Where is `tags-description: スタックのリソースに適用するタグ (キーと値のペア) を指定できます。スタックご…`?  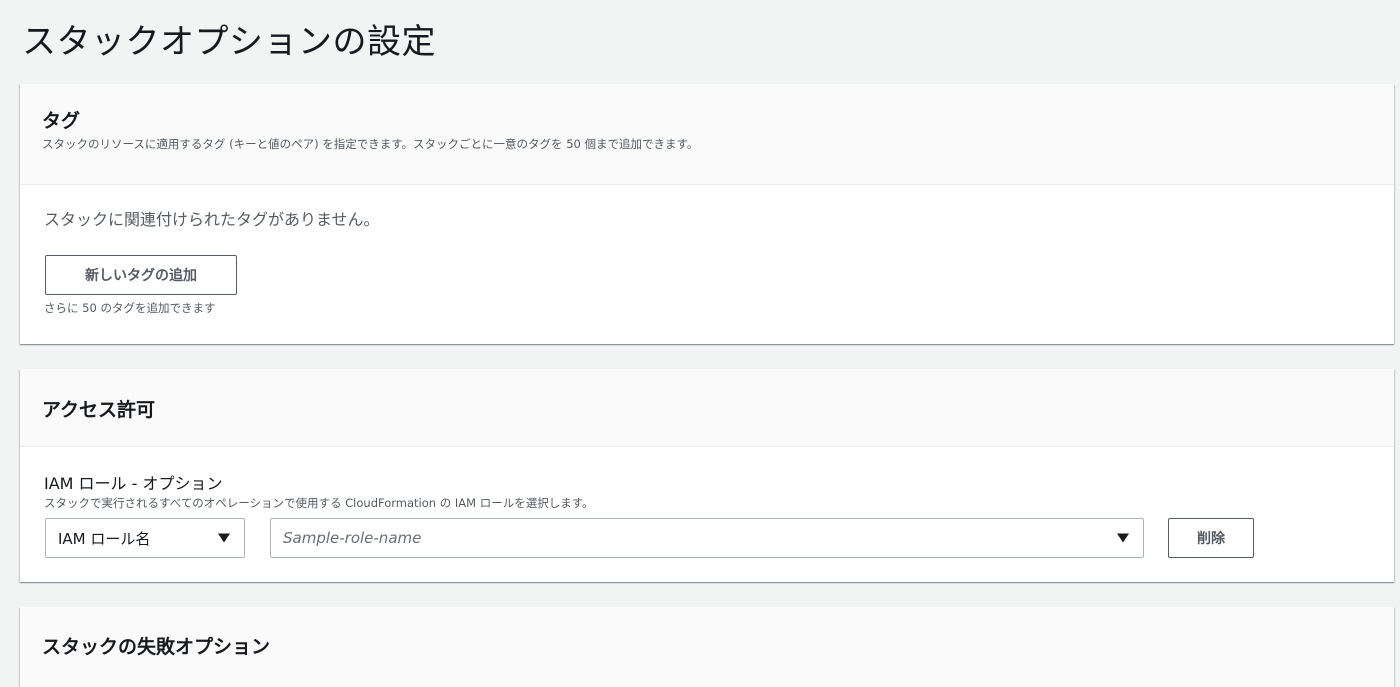
tags-description: スタックのリソースに適用するタグ (キーと値のペア) を指定できます。スタックご… is located at coordinates (370, 144).